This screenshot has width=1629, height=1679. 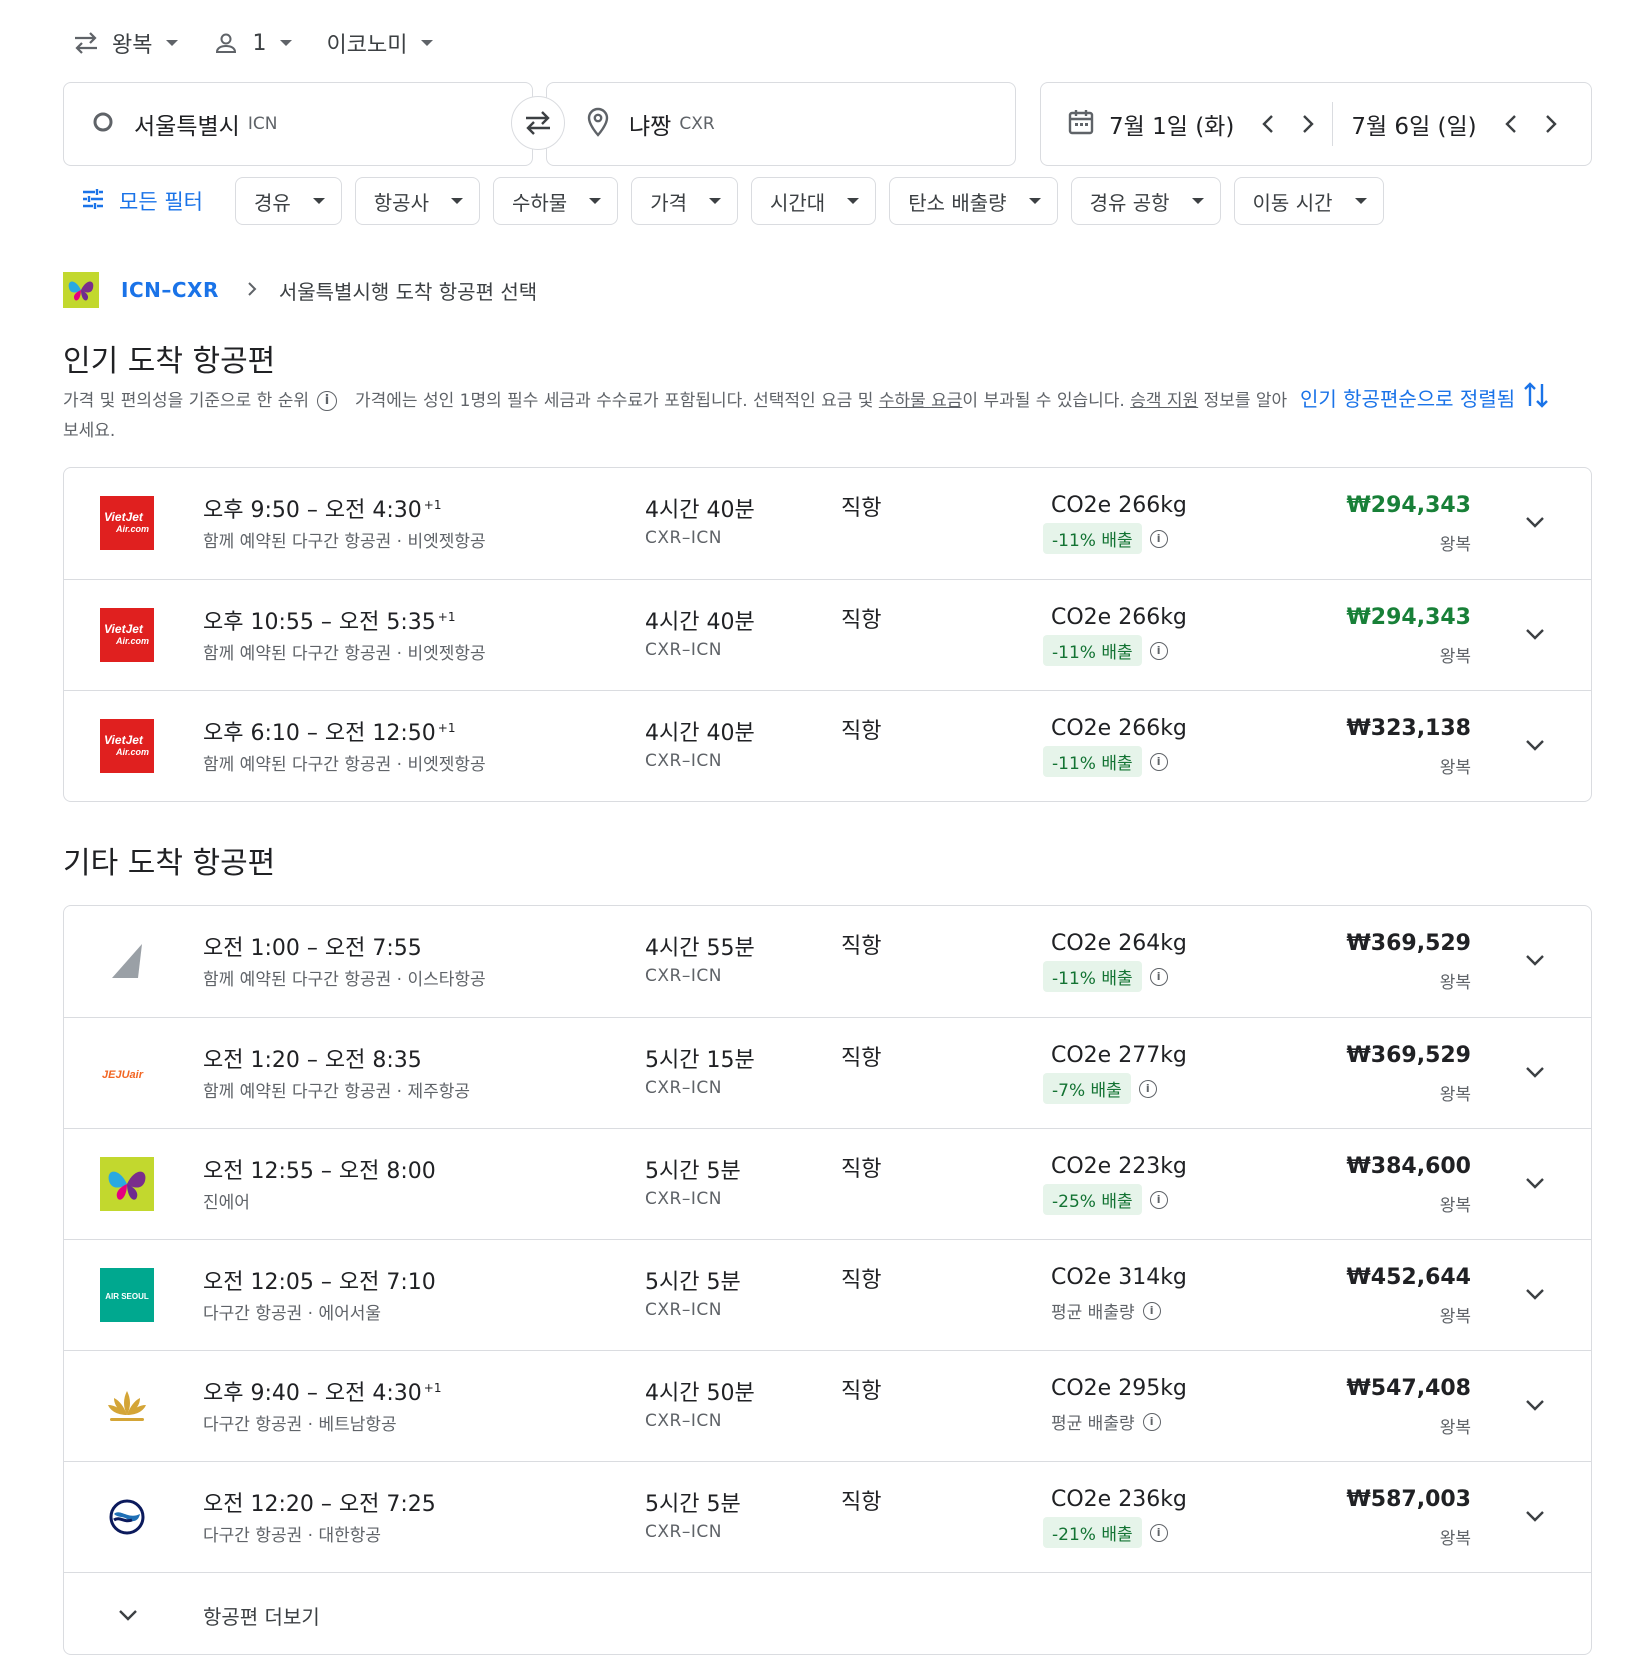 What do you see at coordinates (125, 43) in the screenshot?
I see `trip-type-select: 왕복` at bounding box center [125, 43].